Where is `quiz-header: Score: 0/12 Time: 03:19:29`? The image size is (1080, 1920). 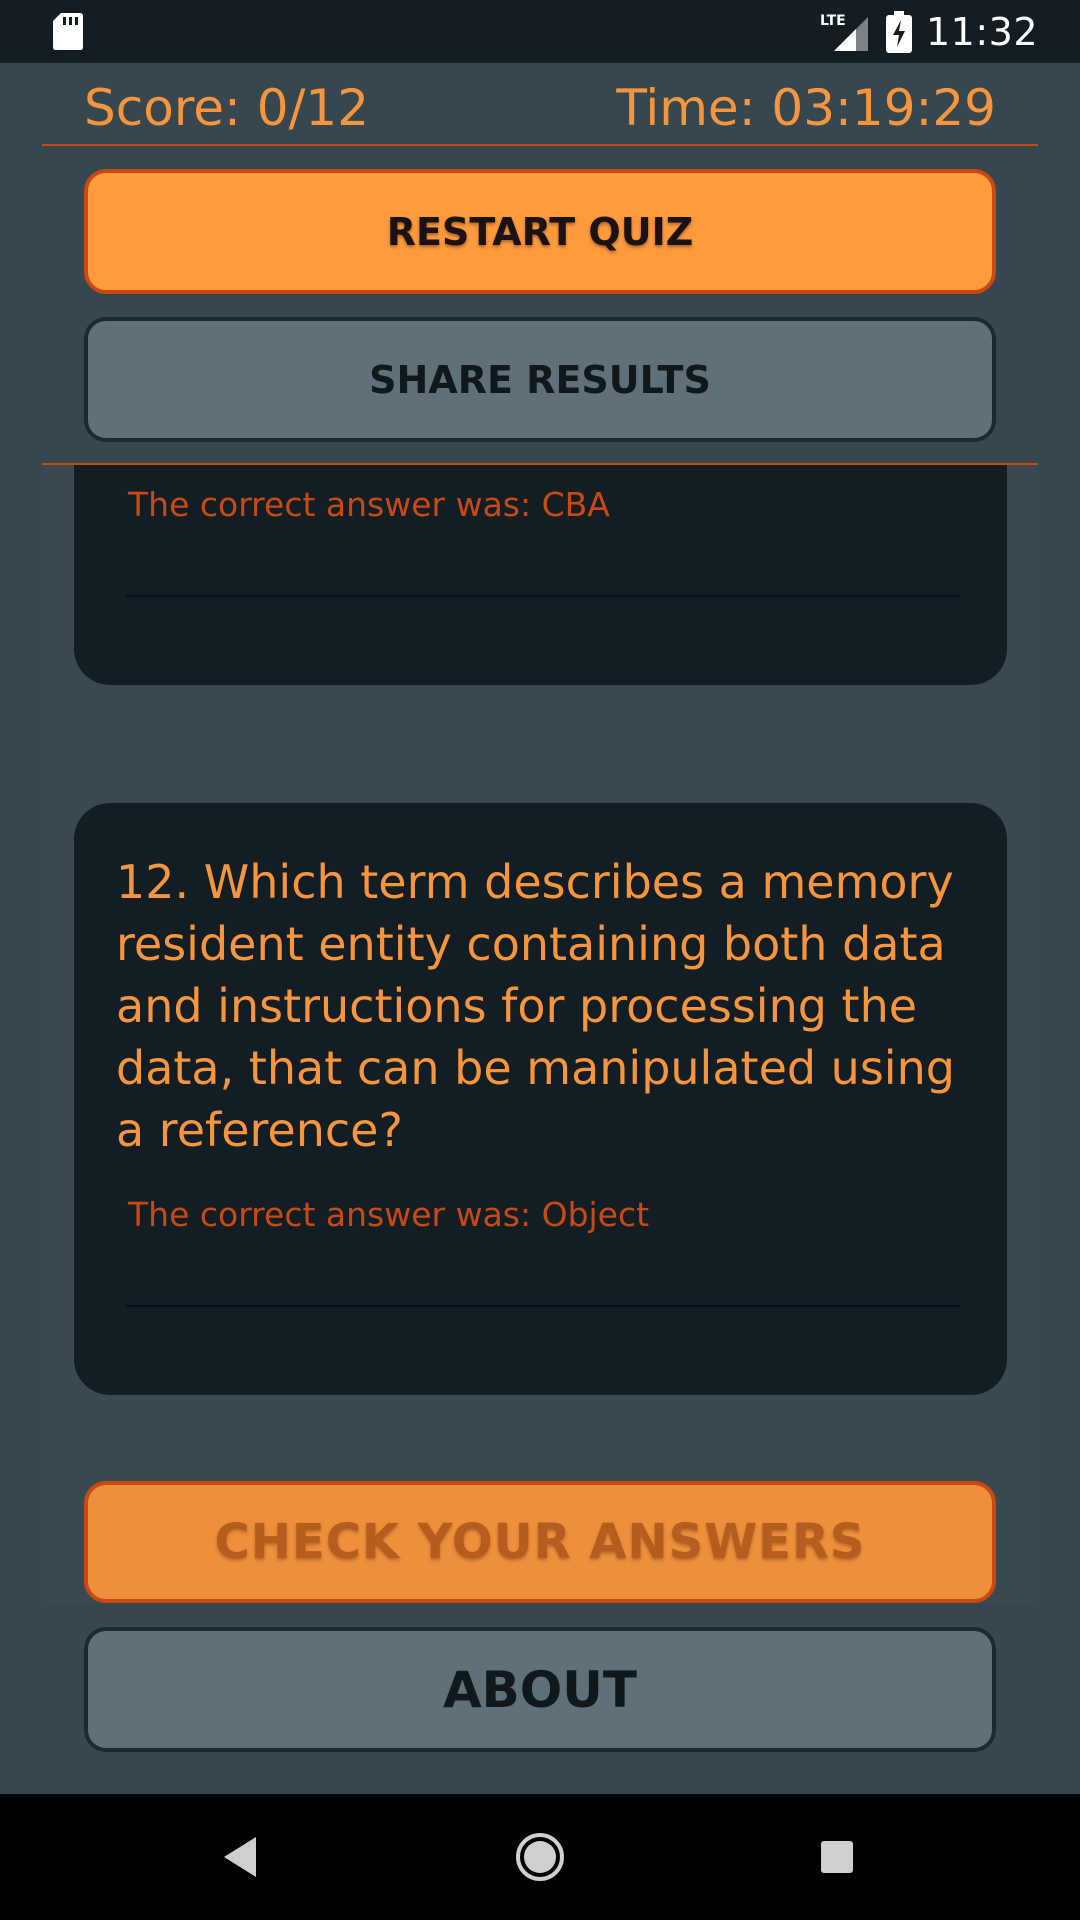 quiz-header: Score: 0/12 Time: 03:19:29 is located at coordinates (540, 104).